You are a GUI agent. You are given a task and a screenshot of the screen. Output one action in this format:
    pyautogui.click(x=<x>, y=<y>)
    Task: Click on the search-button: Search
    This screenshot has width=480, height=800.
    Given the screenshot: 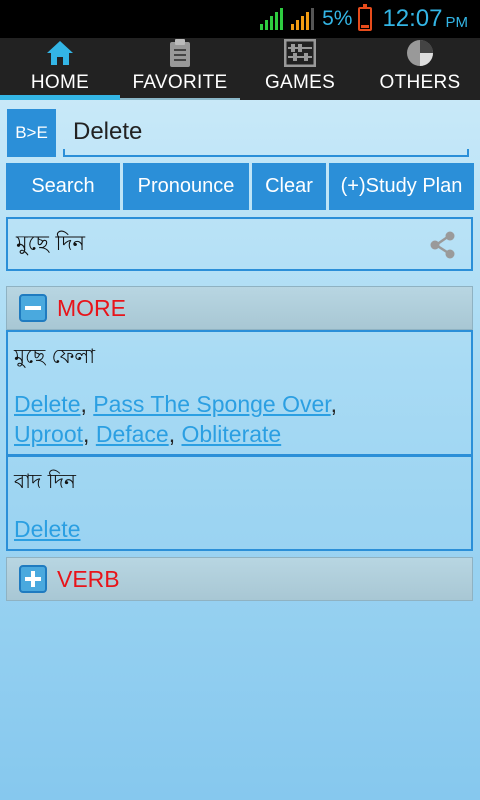 What is the action you would take?
    pyautogui.click(x=63, y=186)
    